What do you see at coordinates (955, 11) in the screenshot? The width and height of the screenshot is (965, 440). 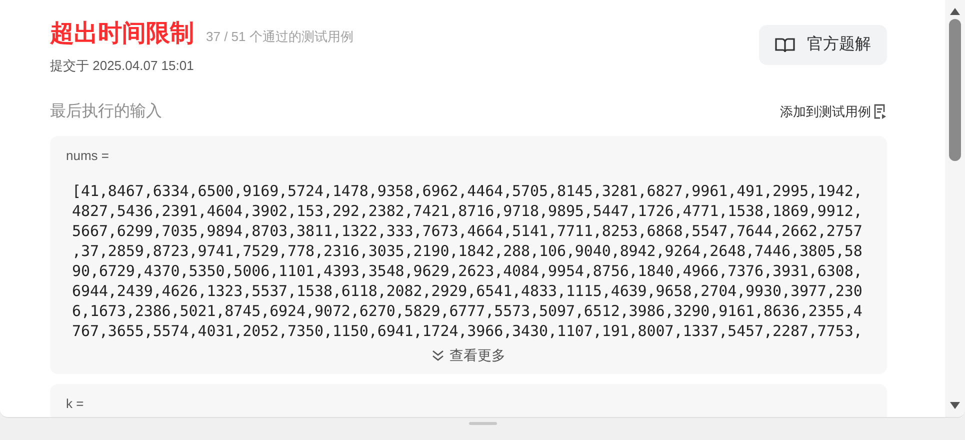 I see `scroll-up-icon` at bounding box center [955, 11].